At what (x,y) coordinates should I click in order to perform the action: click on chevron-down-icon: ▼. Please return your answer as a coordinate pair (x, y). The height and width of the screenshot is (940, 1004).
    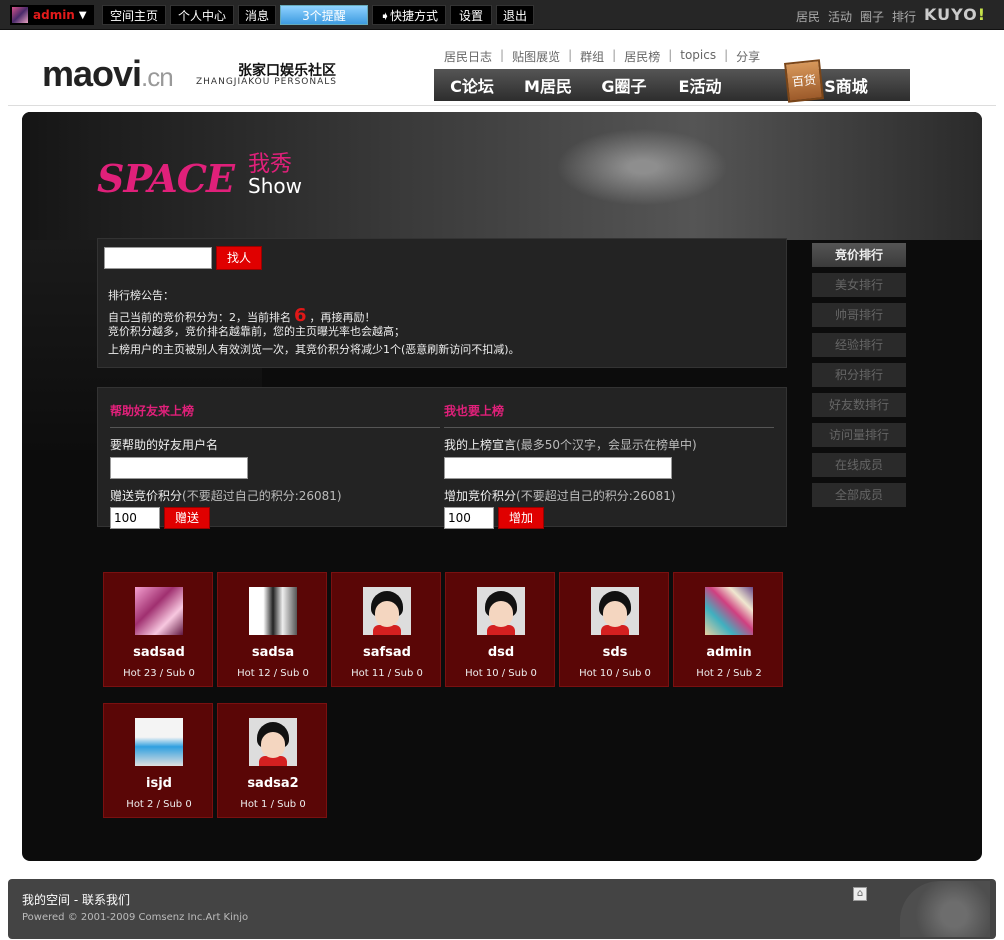
    Looking at the image, I should click on (82, 15).